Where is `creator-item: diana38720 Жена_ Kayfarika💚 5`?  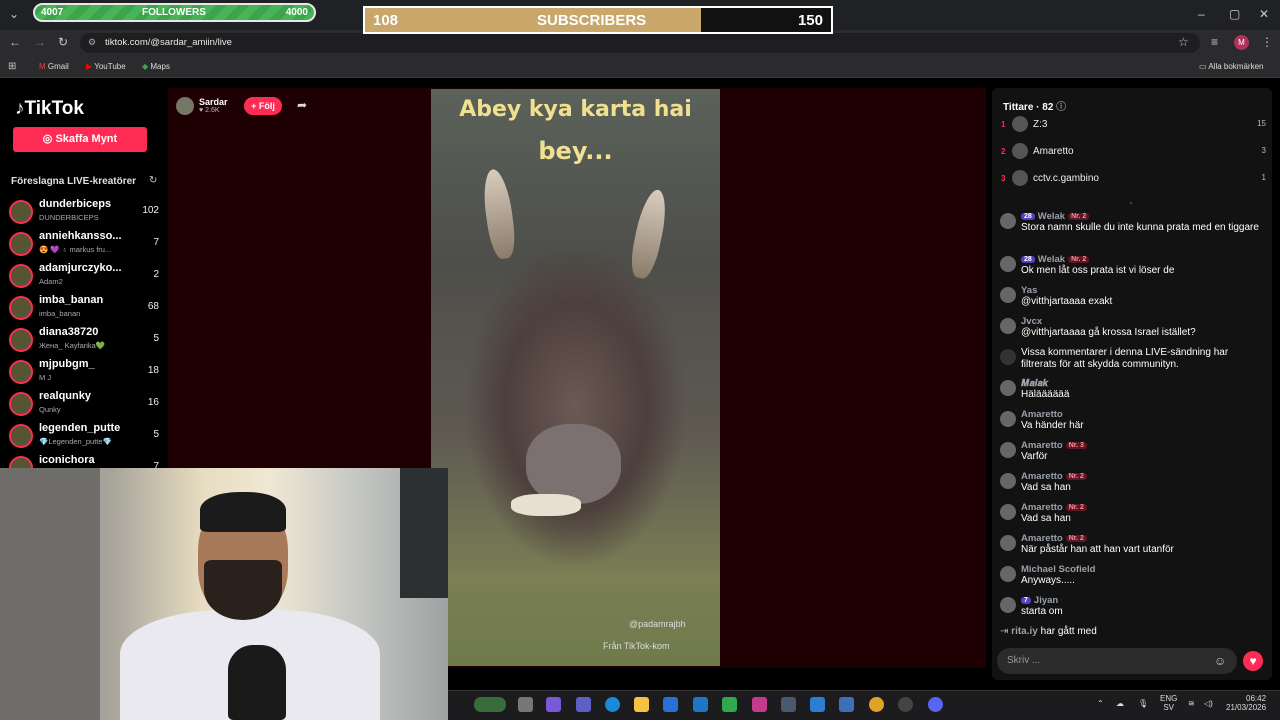 creator-item: diana38720 Жена_ Kayfarika💚 5 is located at coordinates (84, 341).